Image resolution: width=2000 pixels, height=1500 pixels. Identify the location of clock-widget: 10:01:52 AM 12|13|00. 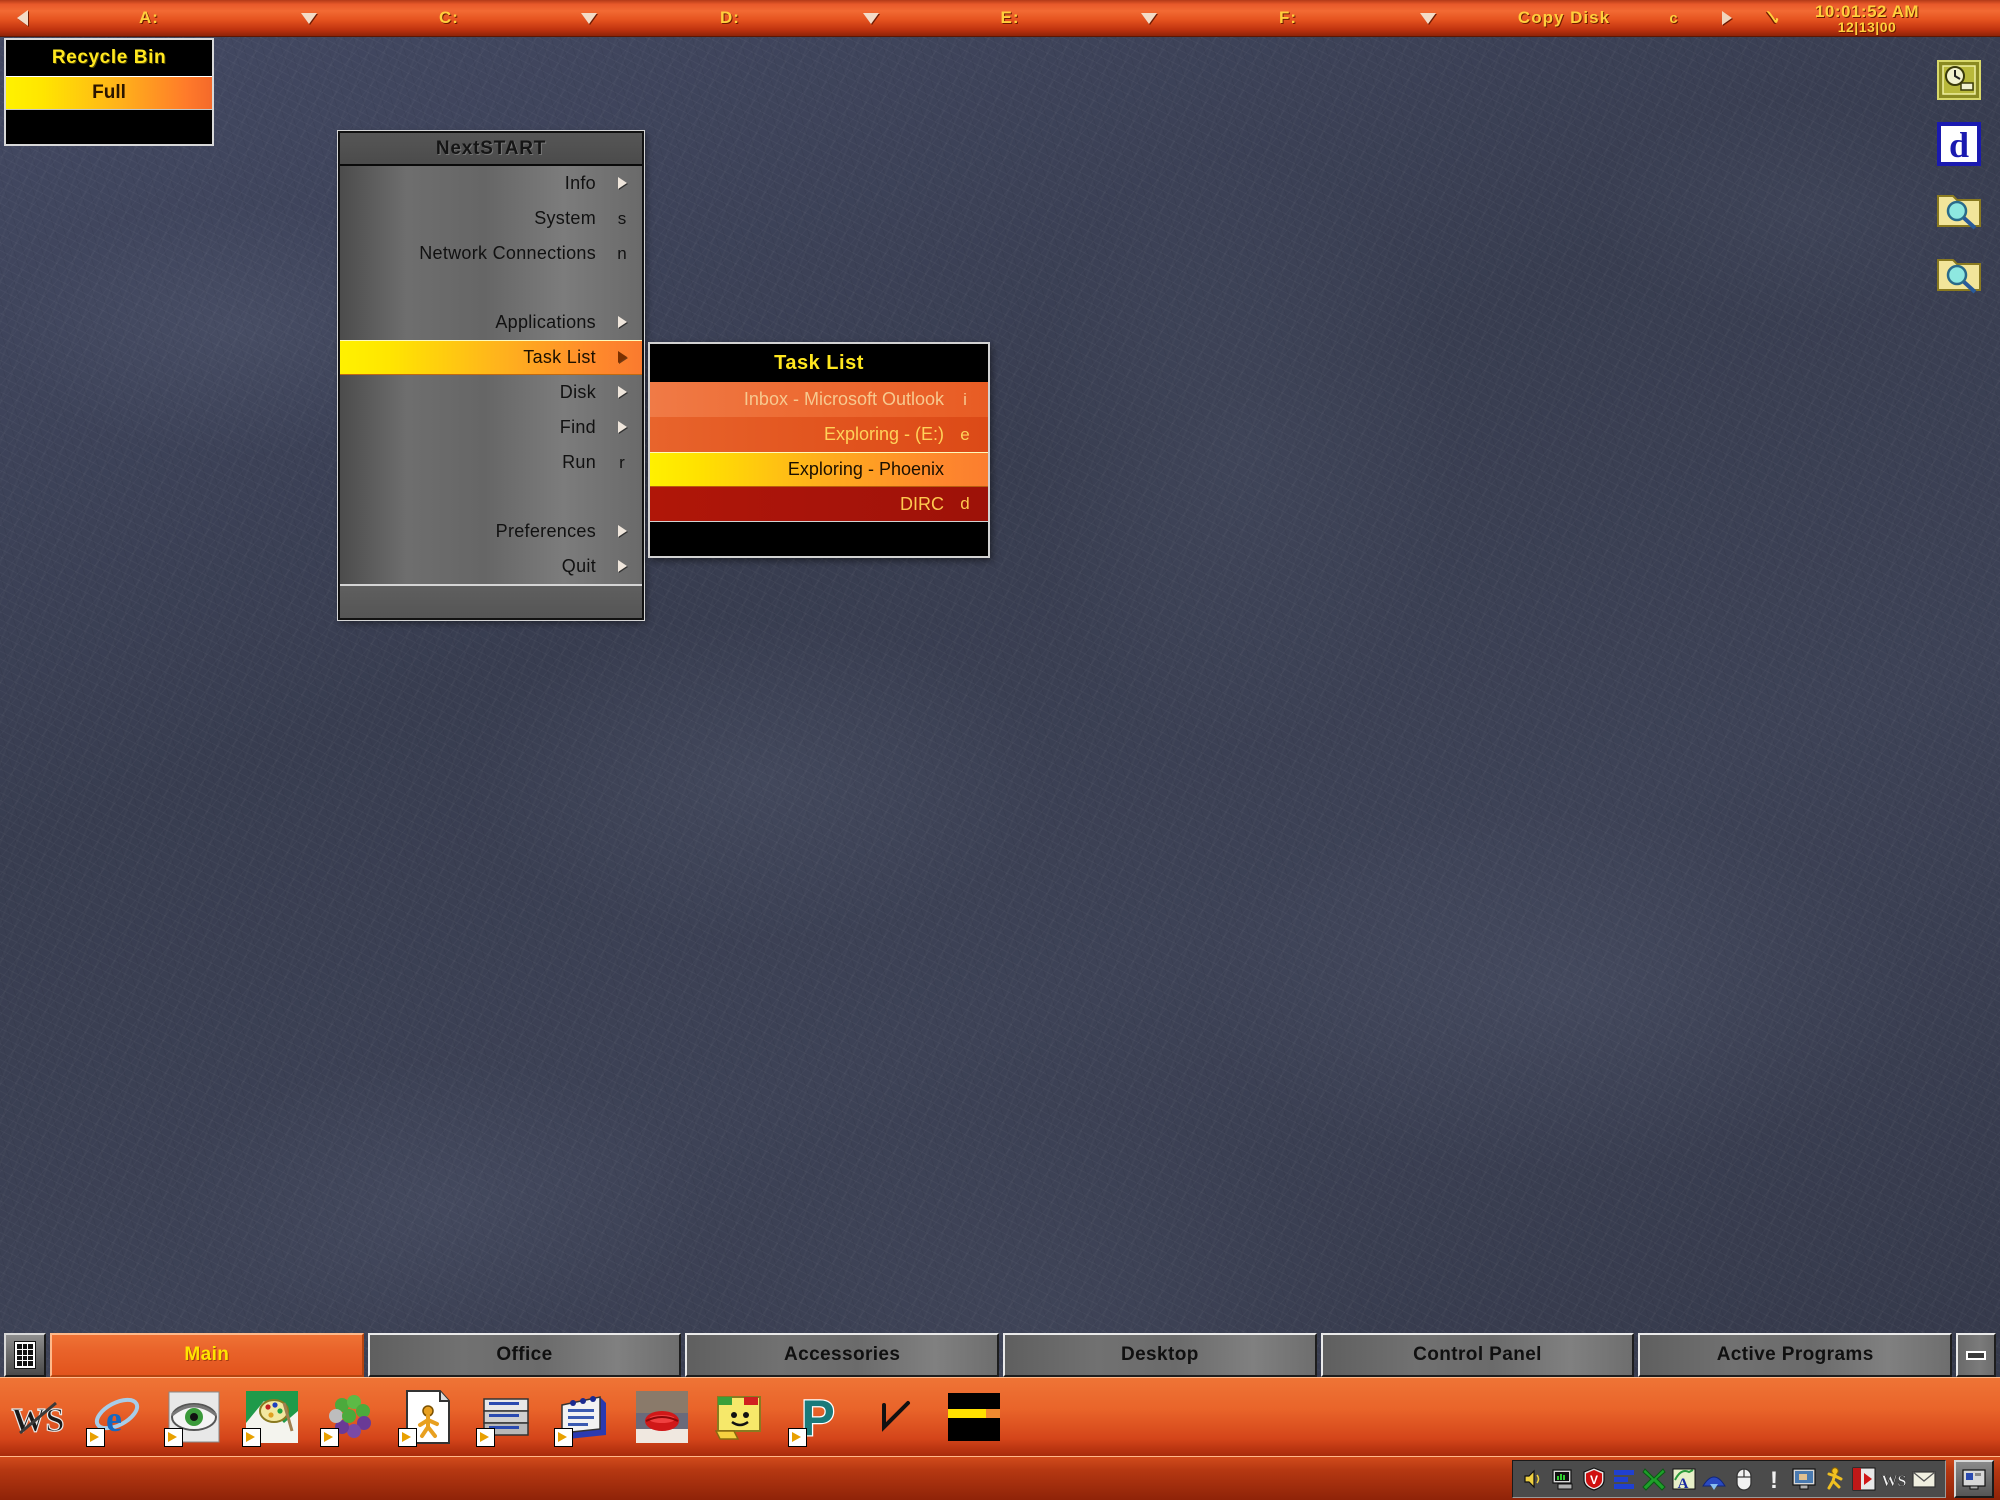
(1867, 18).